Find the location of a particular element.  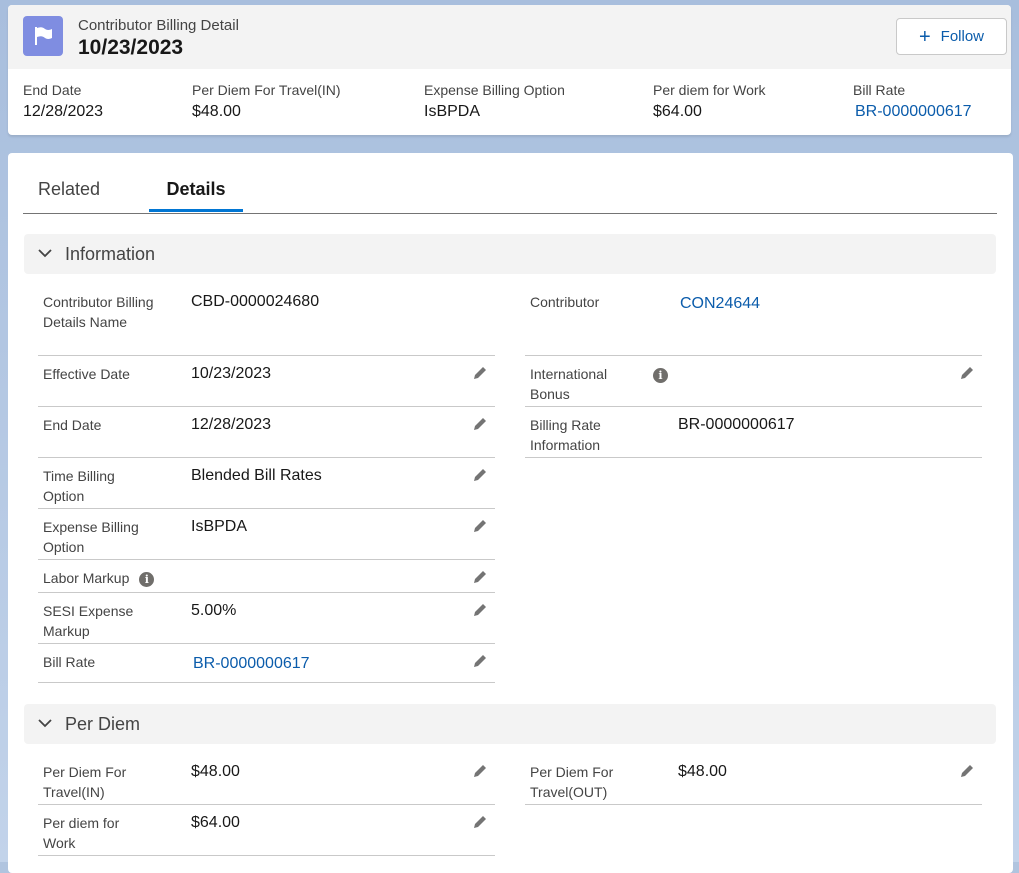

field-sesi-expense-markup: SESI Expense Markup 5.00% is located at coordinates (266, 618).